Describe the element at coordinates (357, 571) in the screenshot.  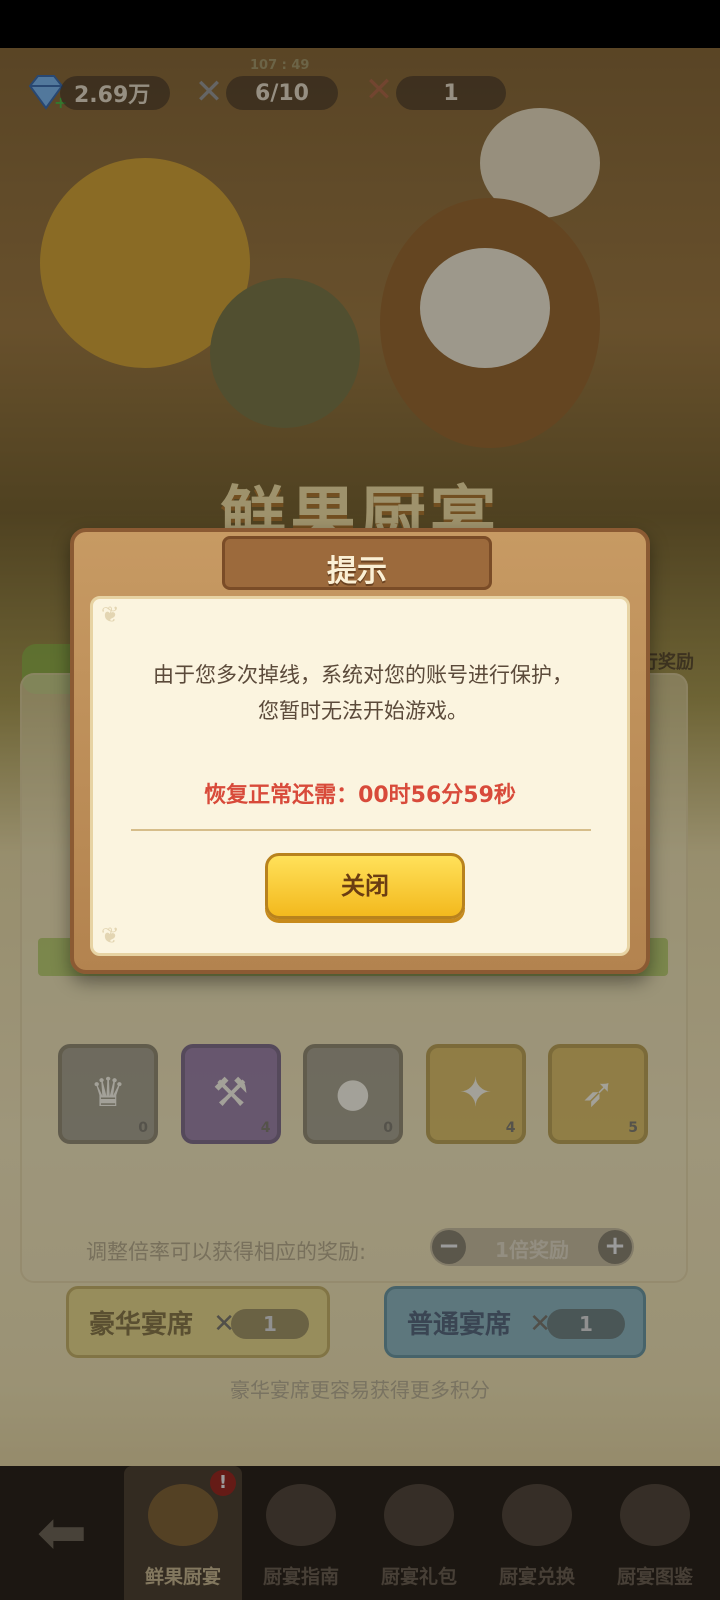
I see `dialog-title: 提示` at that location.